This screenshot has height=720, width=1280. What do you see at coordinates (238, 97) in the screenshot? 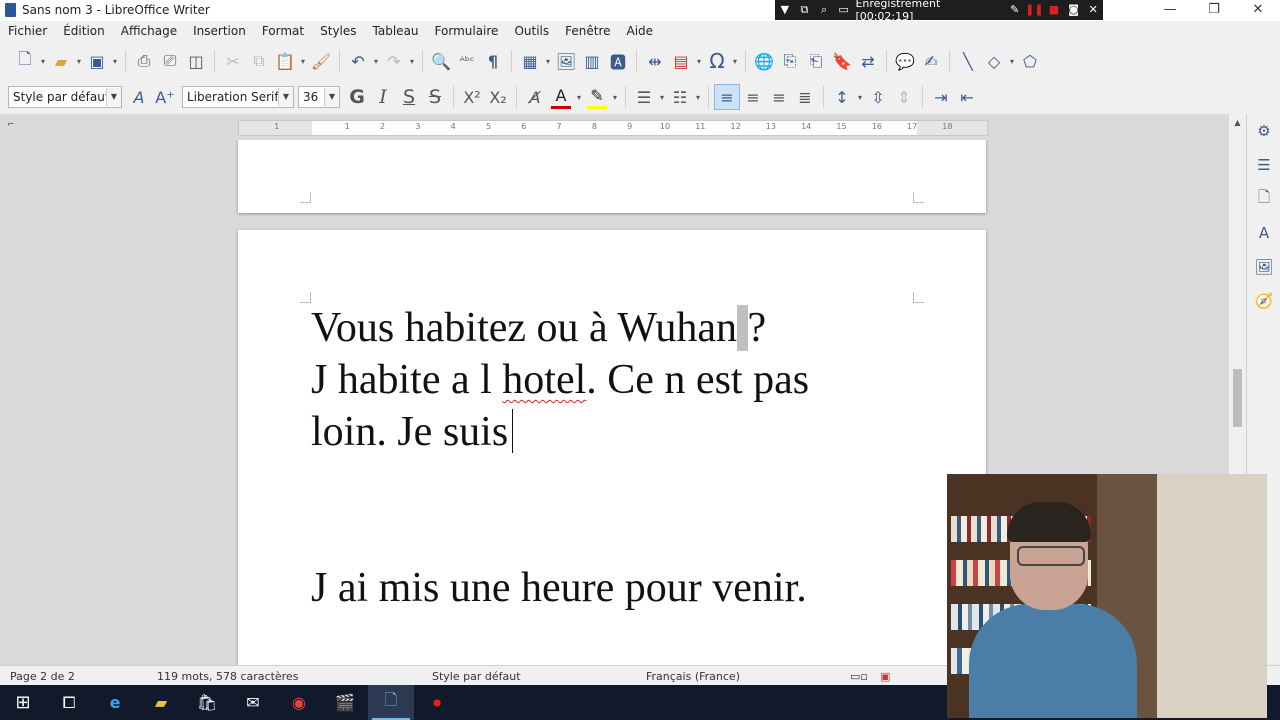
I see `font-name-combo: Liberation Serif ▼` at bounding box center [238, 97].